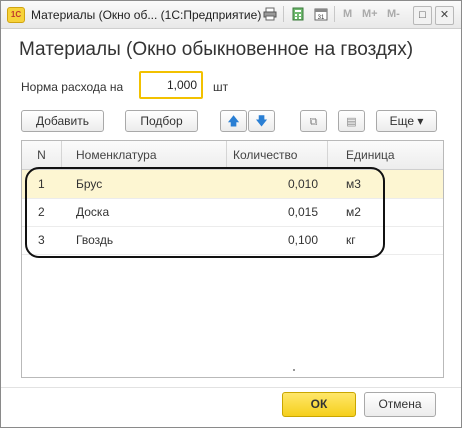 The image size is (462, 428). I want to click on move-up-button: 🡅, so click(233, 121).